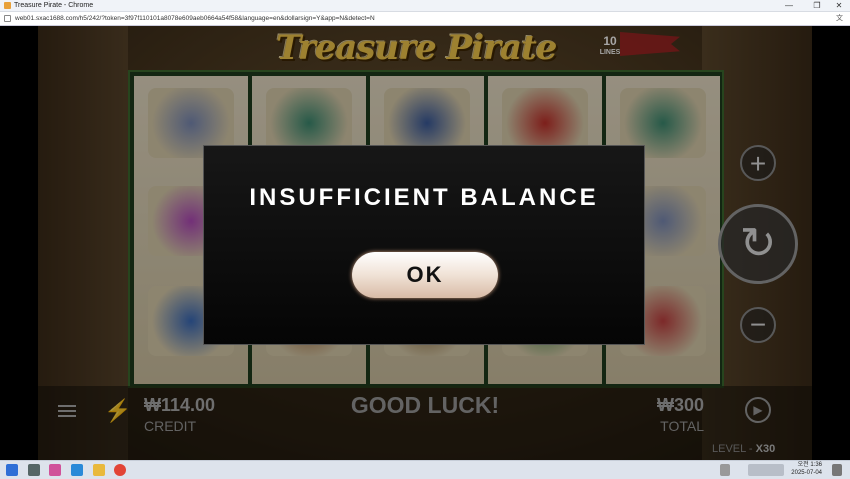 The height and width of the screenshot is (479, 850). What do you see at coordinates (725, 470) in the screenshot?
I see `keyboard-layout-icon` at bounding box center [725, 470].